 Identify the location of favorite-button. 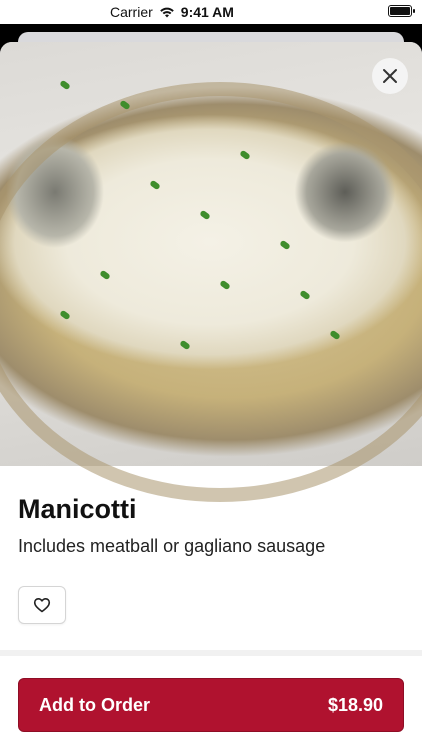
(42, 605).